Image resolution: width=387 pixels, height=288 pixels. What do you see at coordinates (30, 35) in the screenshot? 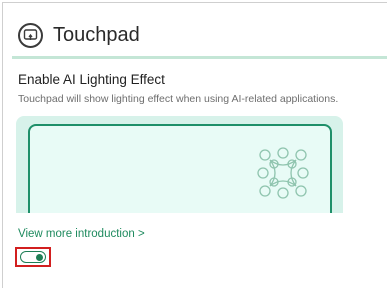
I see `touchpad-icon` at bounding box center [30, 35].